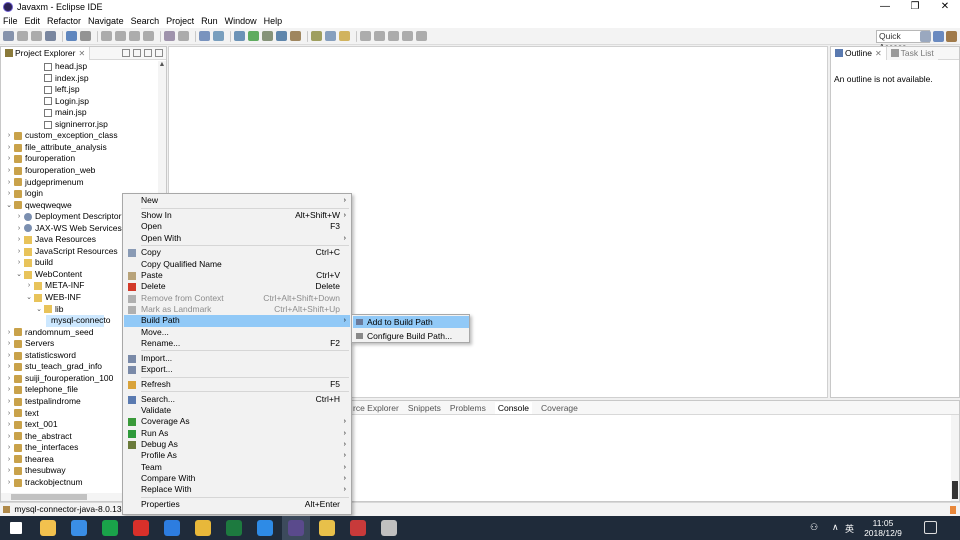  What do you see at coordinates (30, 460) in the screenshot?
I see `tree-item: › thearea` at bounding box center [30, 460].